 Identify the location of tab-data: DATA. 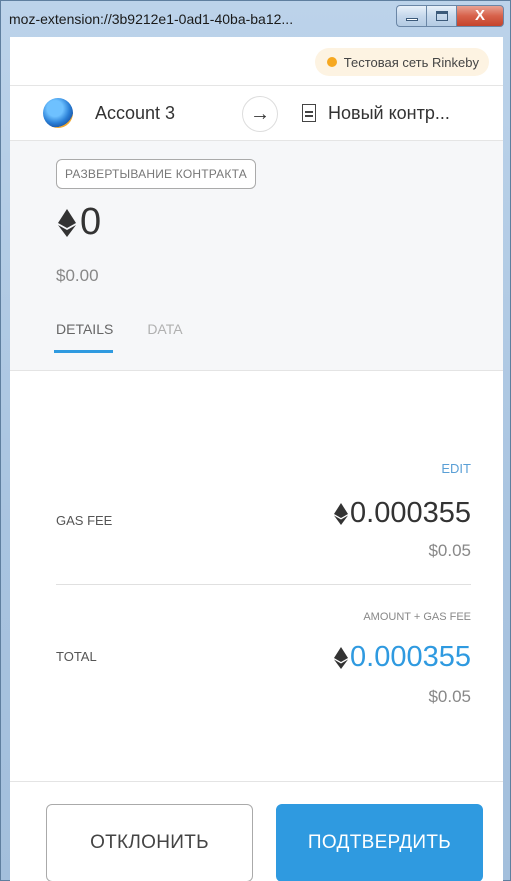
(164, 337).